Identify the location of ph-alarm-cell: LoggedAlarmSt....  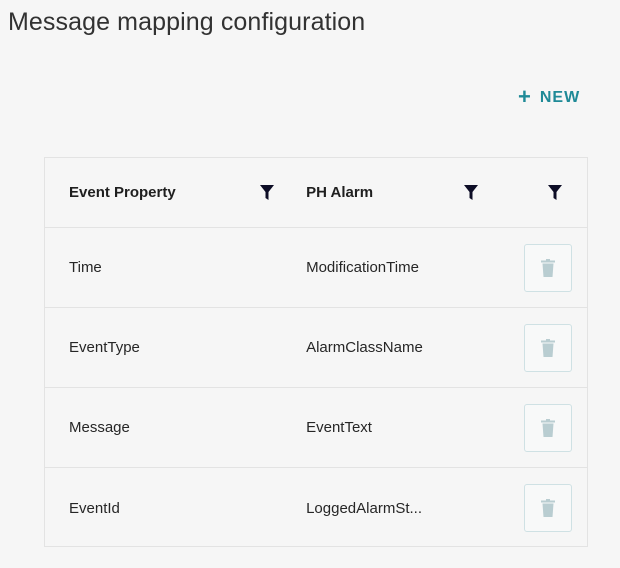
(364, 508).